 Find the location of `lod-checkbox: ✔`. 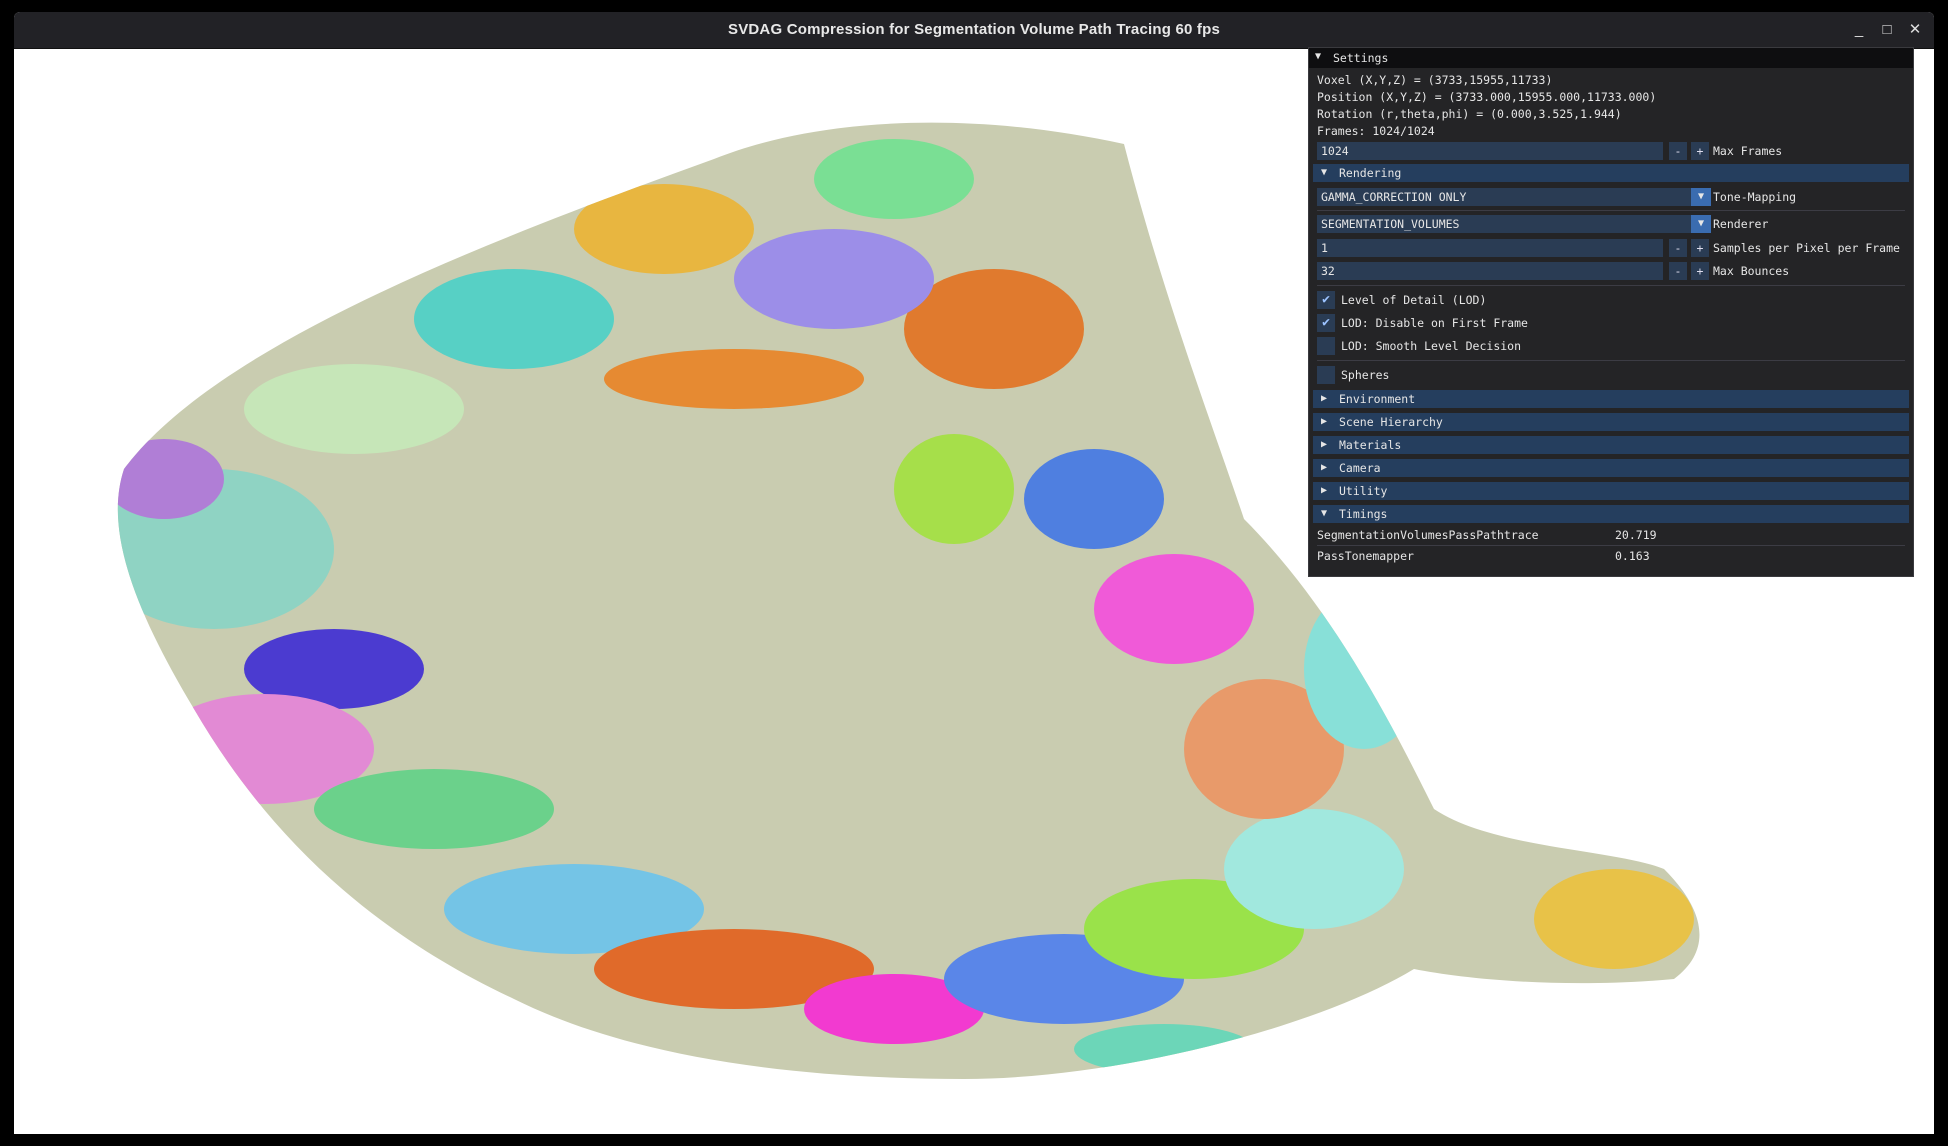

lod-checkbox: ✔ is located at coordinates (1326, 300).